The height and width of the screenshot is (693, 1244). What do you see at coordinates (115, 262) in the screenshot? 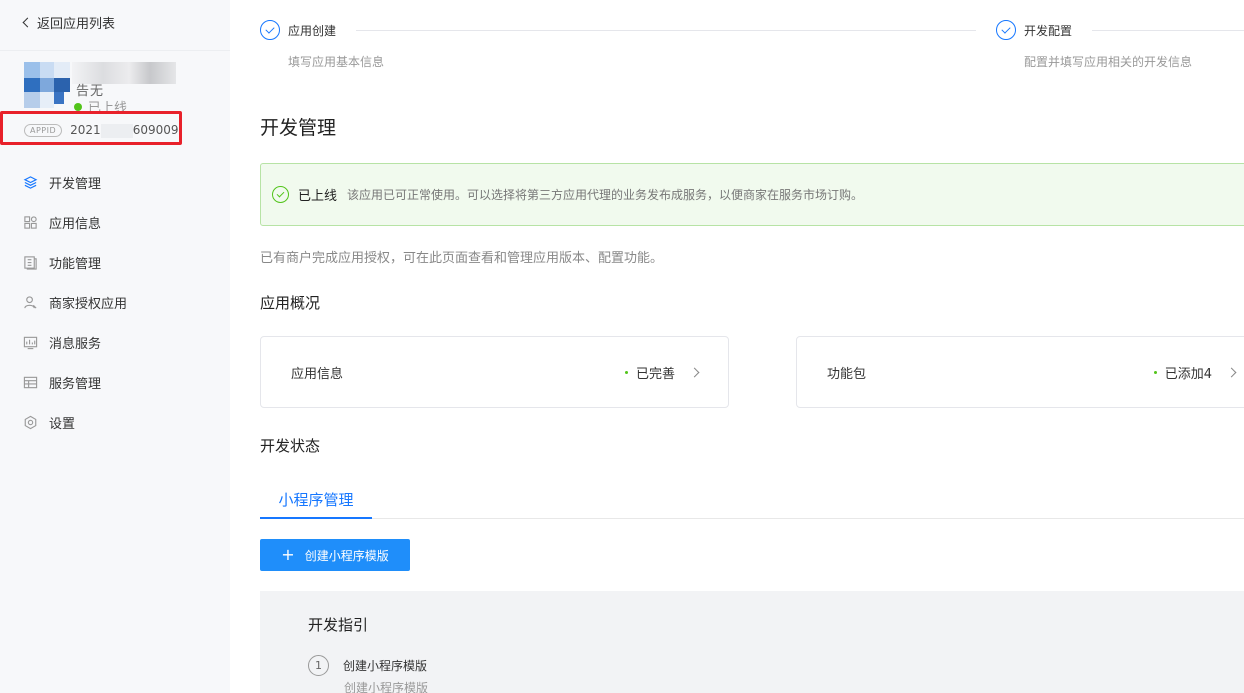
I see `sidebar-item-feature-management: 功能管理` at bounding box center [115, 262].